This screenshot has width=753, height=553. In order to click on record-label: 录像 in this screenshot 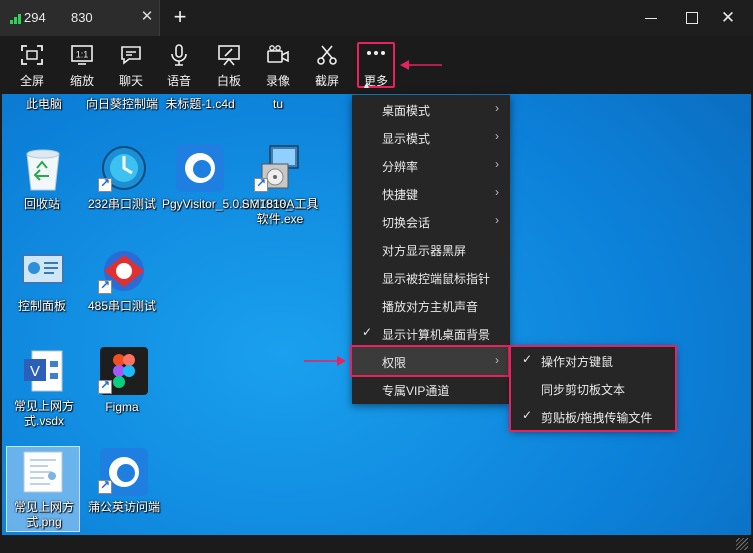, I will do `click(277, 81)`.